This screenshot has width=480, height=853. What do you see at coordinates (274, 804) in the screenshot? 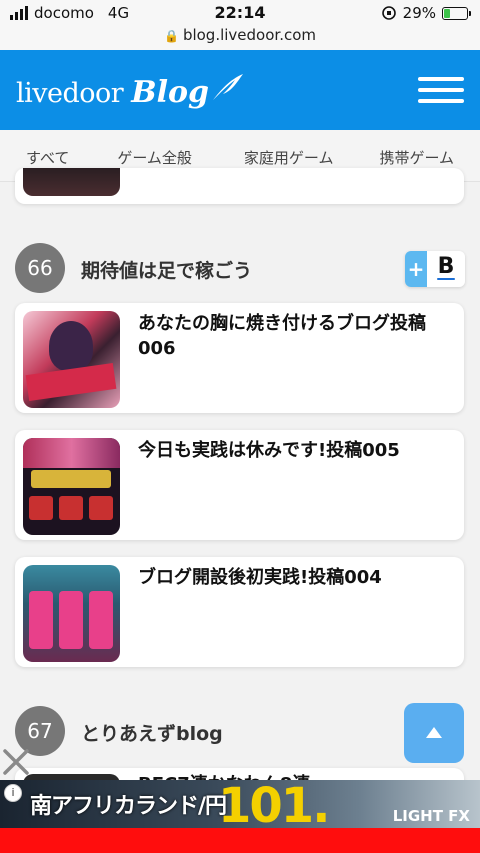
I see `ad-rate: 101.` at bounding box center [274, 804].